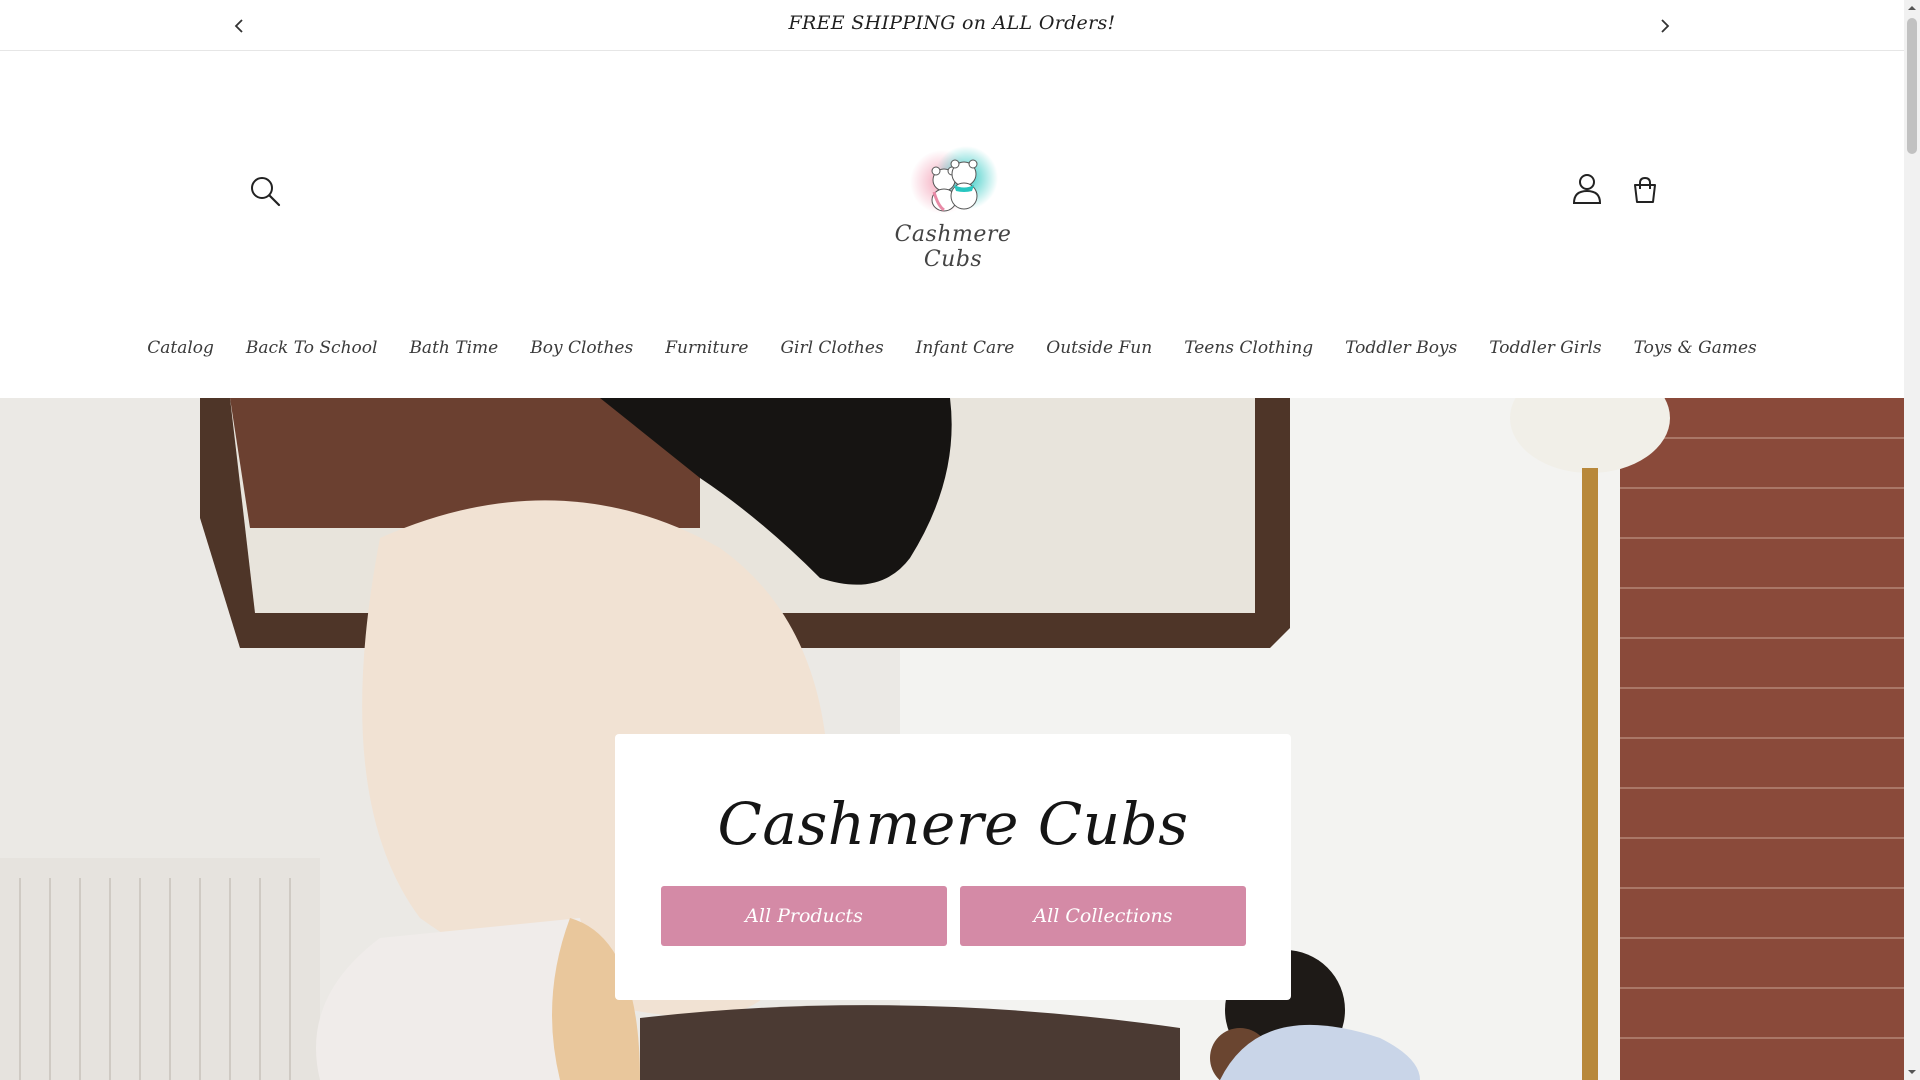 This screenshot has height=1080, width=1920. I want to click on nav-item-girl-clothes: Girl Clothes, so click(831, 358).